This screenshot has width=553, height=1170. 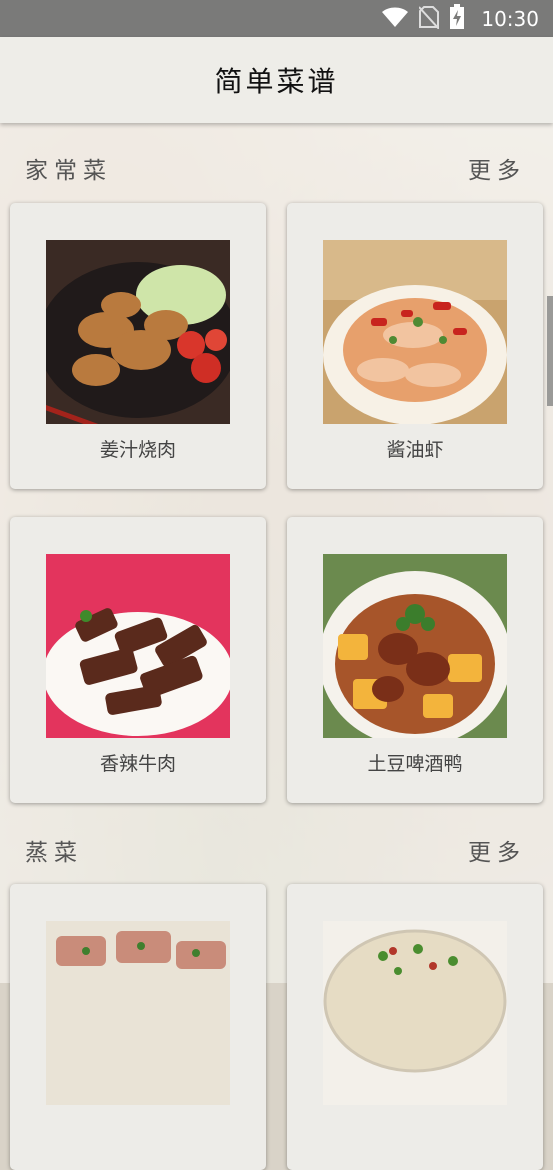 What do you see at coordinates (137, 450) in the screenshot?
I see `dish-name: 姜汁烧肉` at bounding box center [137, 450].